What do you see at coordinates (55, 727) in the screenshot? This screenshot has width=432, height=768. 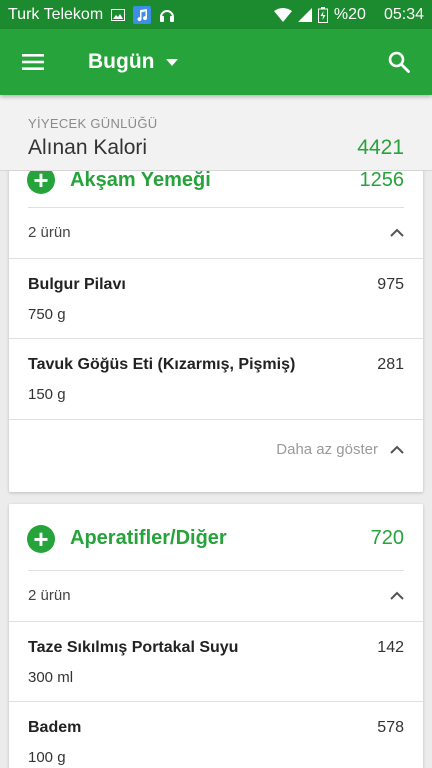 I see `food-name: Badem` at bounding box center [55, 727].